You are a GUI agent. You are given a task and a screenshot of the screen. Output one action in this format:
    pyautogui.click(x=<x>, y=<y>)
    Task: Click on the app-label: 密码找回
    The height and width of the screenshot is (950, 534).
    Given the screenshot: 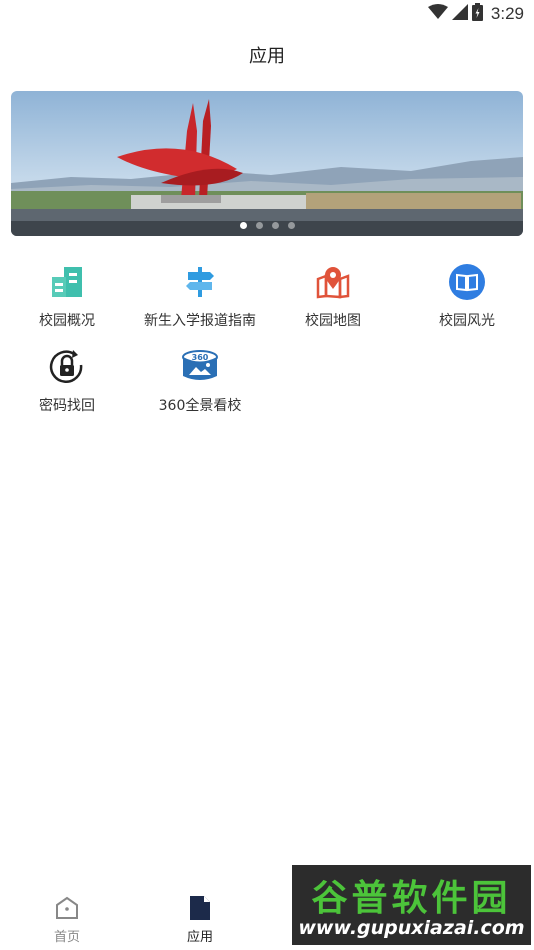 What is the action you would take?
    pyautogui.click(x=67, y=406)
    